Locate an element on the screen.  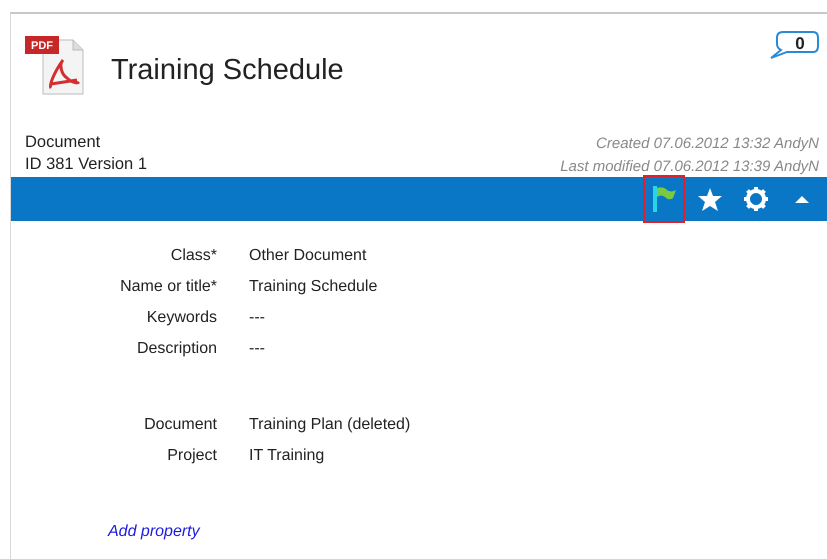
property-value: IT Training is located at coordinates (287, 456).